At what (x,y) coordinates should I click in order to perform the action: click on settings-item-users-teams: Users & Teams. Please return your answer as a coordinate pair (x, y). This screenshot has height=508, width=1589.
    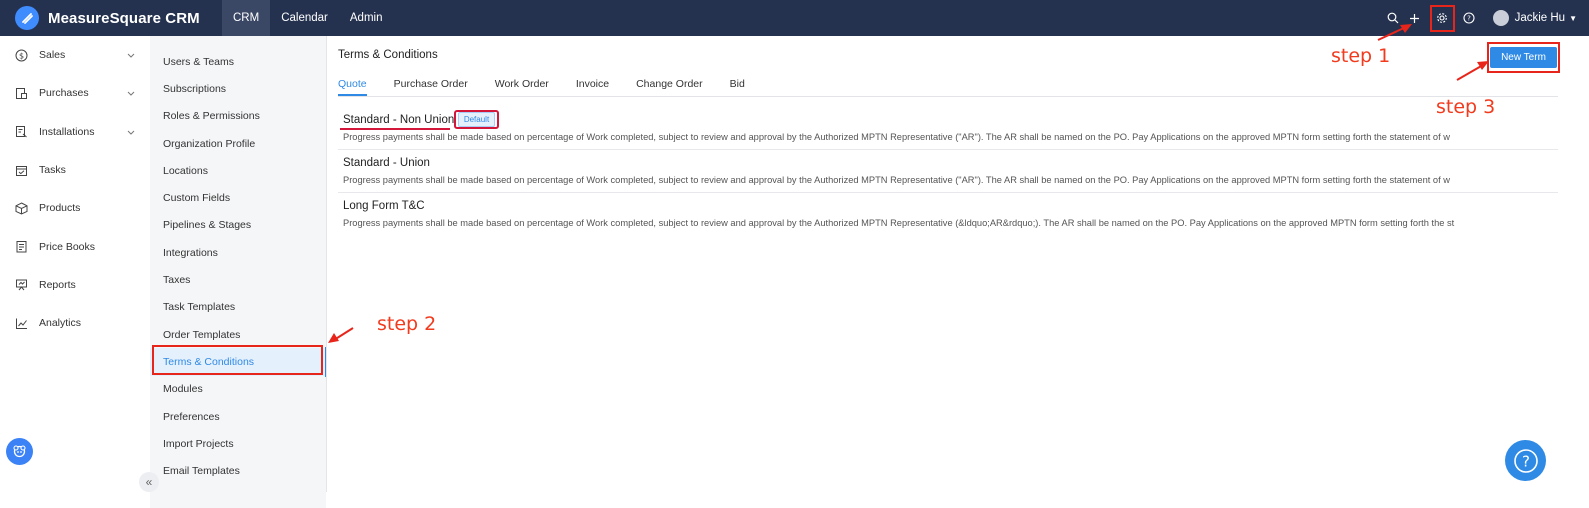
    Looking at the image, I should click on (238, 61).